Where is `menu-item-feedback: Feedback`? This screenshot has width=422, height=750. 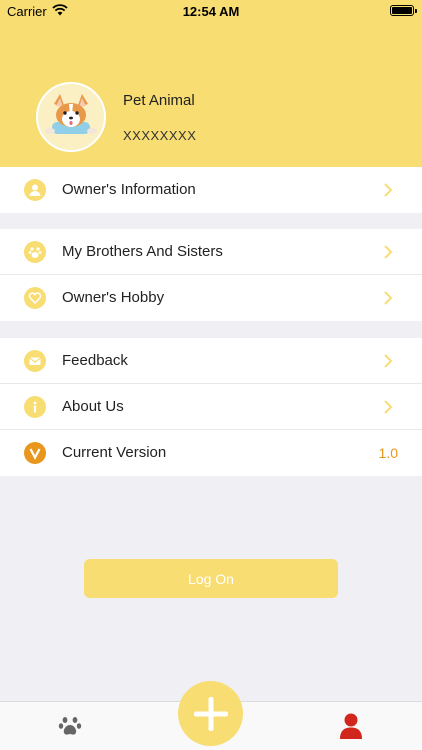
menu-item-feedback: Feedback is located at coordinates (211, 361).